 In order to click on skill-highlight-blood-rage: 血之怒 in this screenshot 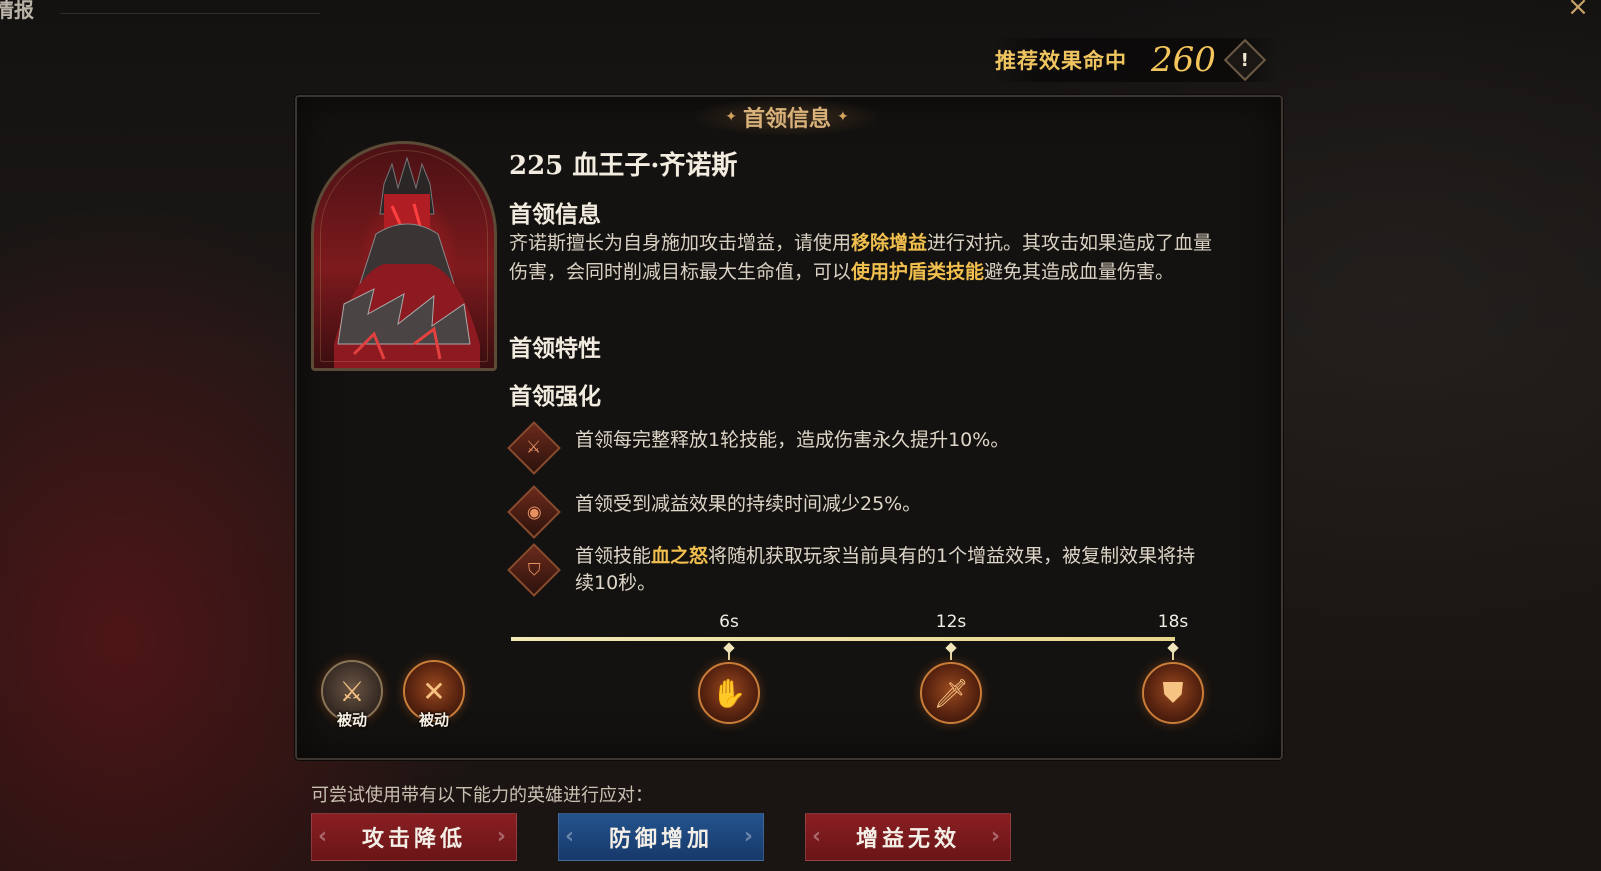, I will do `click(680, 556)`.